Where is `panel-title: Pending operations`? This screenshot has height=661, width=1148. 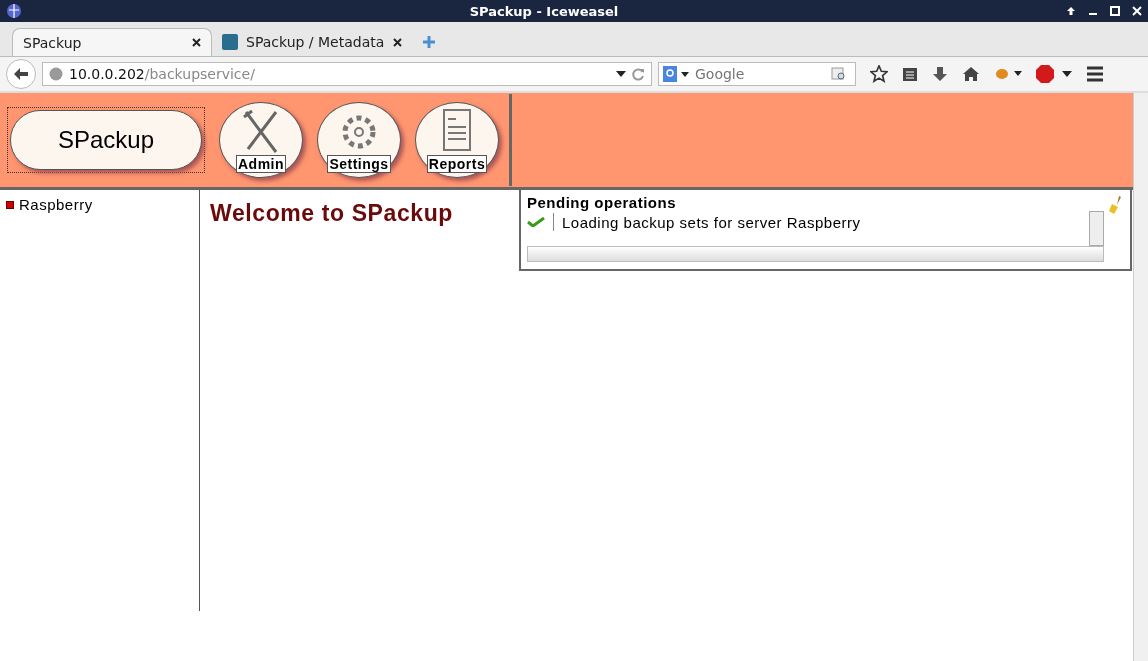 panel-title: Pending operations is located at coordinates (602, 202).